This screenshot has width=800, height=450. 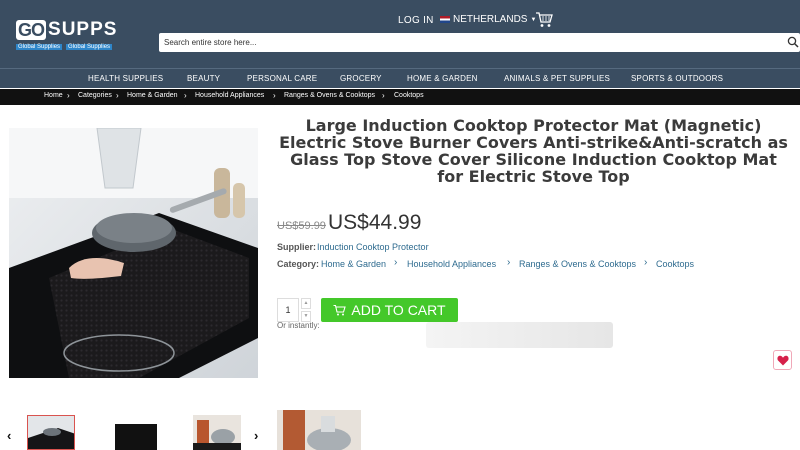 I want to click on thumbnail-prev-icon: ‹, so click(x=9, y=435).